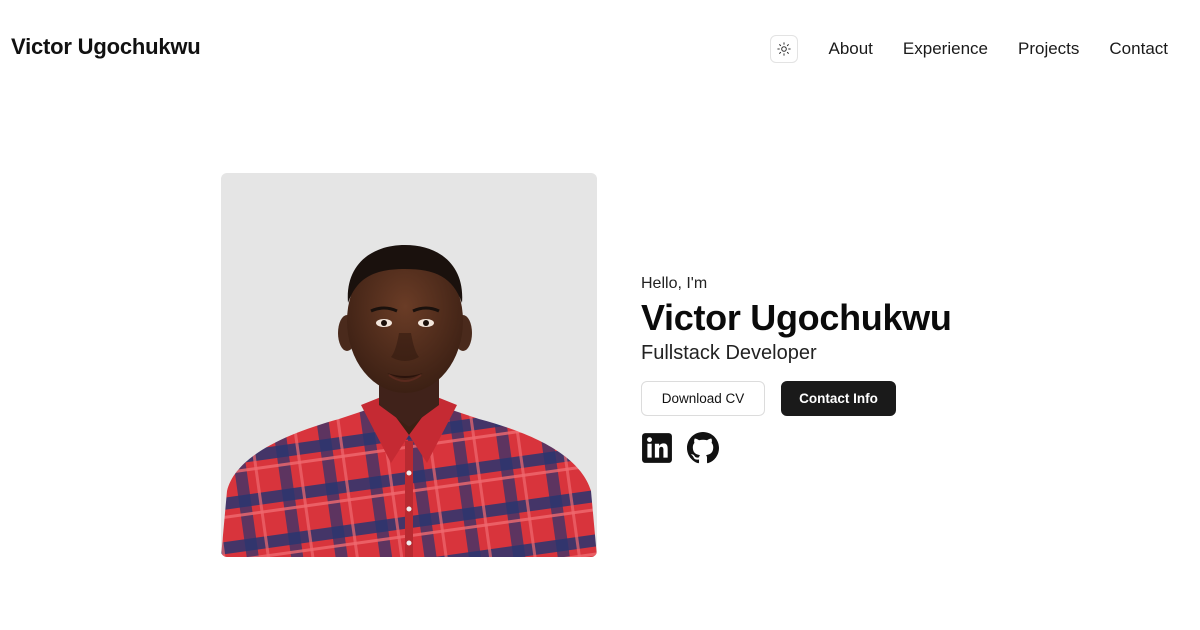 The image size is (1200, 630). What do you see at coordinates (703, 448) in the screenshot?
I see `github-icon` at bounding box center [703, 448].